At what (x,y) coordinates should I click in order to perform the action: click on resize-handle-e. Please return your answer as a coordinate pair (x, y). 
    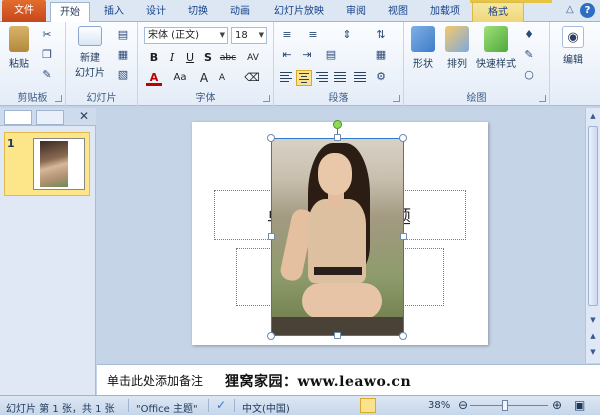
    Looking at the image, I should click on (403, 236).